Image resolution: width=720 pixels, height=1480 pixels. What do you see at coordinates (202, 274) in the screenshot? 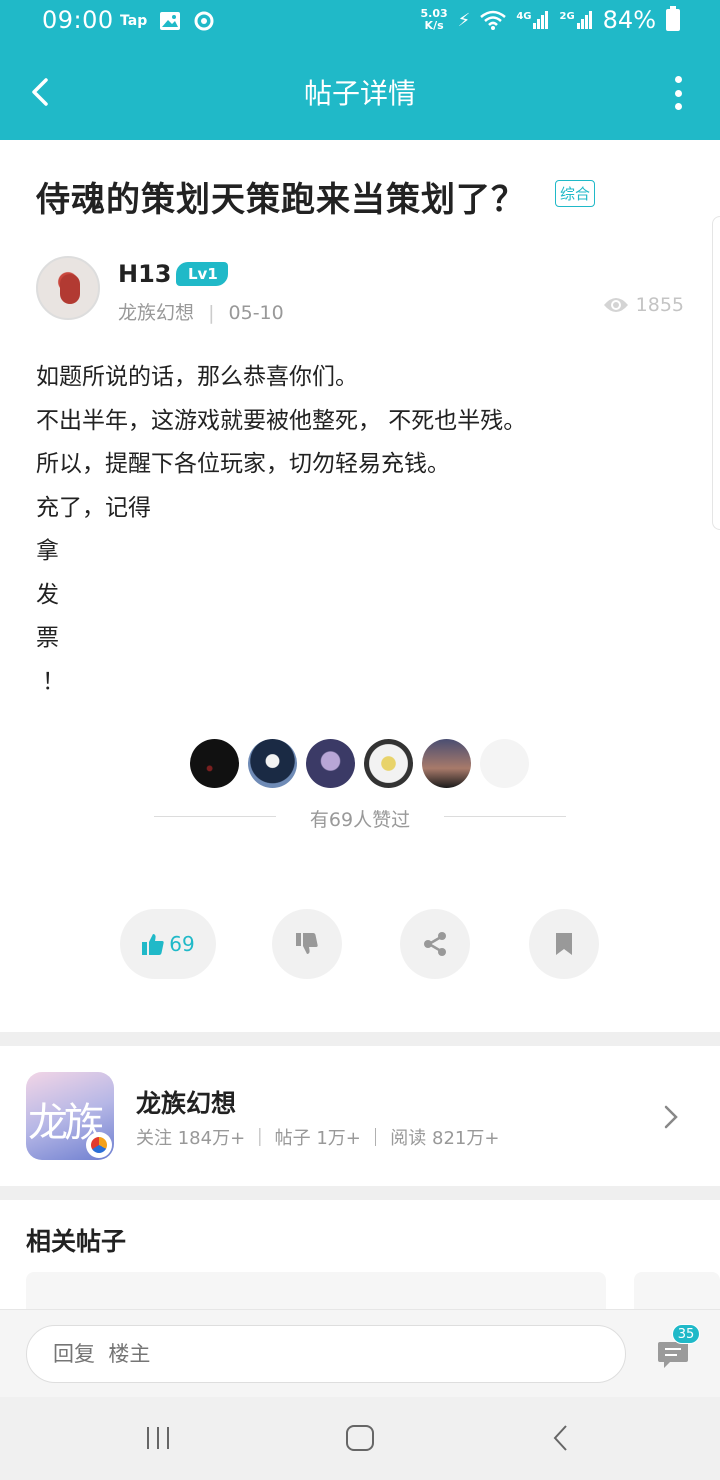
I see `level-badge: Lv1` at bounding box center [202, 274].